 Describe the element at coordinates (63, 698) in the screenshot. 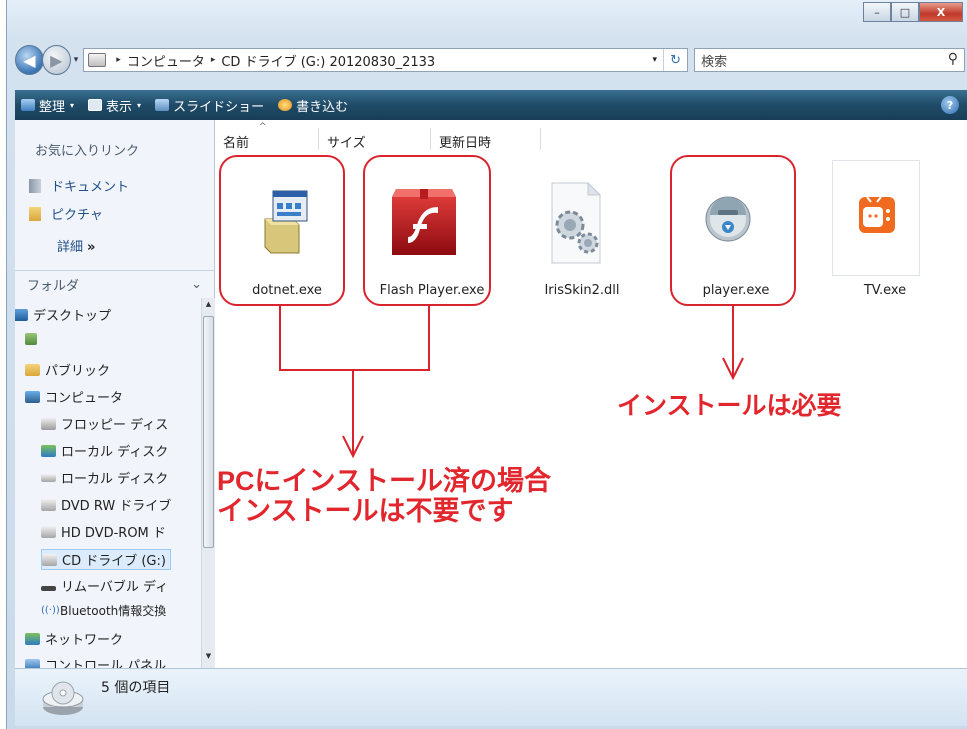

I see `cd-drive-icon` at that location.